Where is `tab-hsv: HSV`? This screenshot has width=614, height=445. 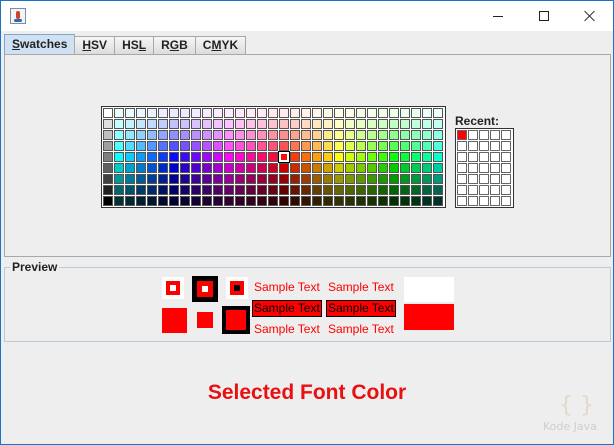 tab-hsv: HSV is located at coordinates (95, 45).